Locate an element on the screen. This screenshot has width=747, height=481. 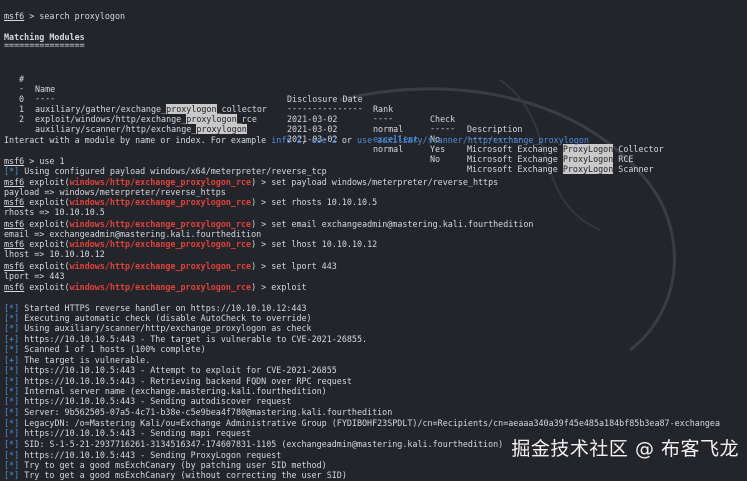
log-line: [+] The target is vulnerable. is located at coordinates (77, 360).